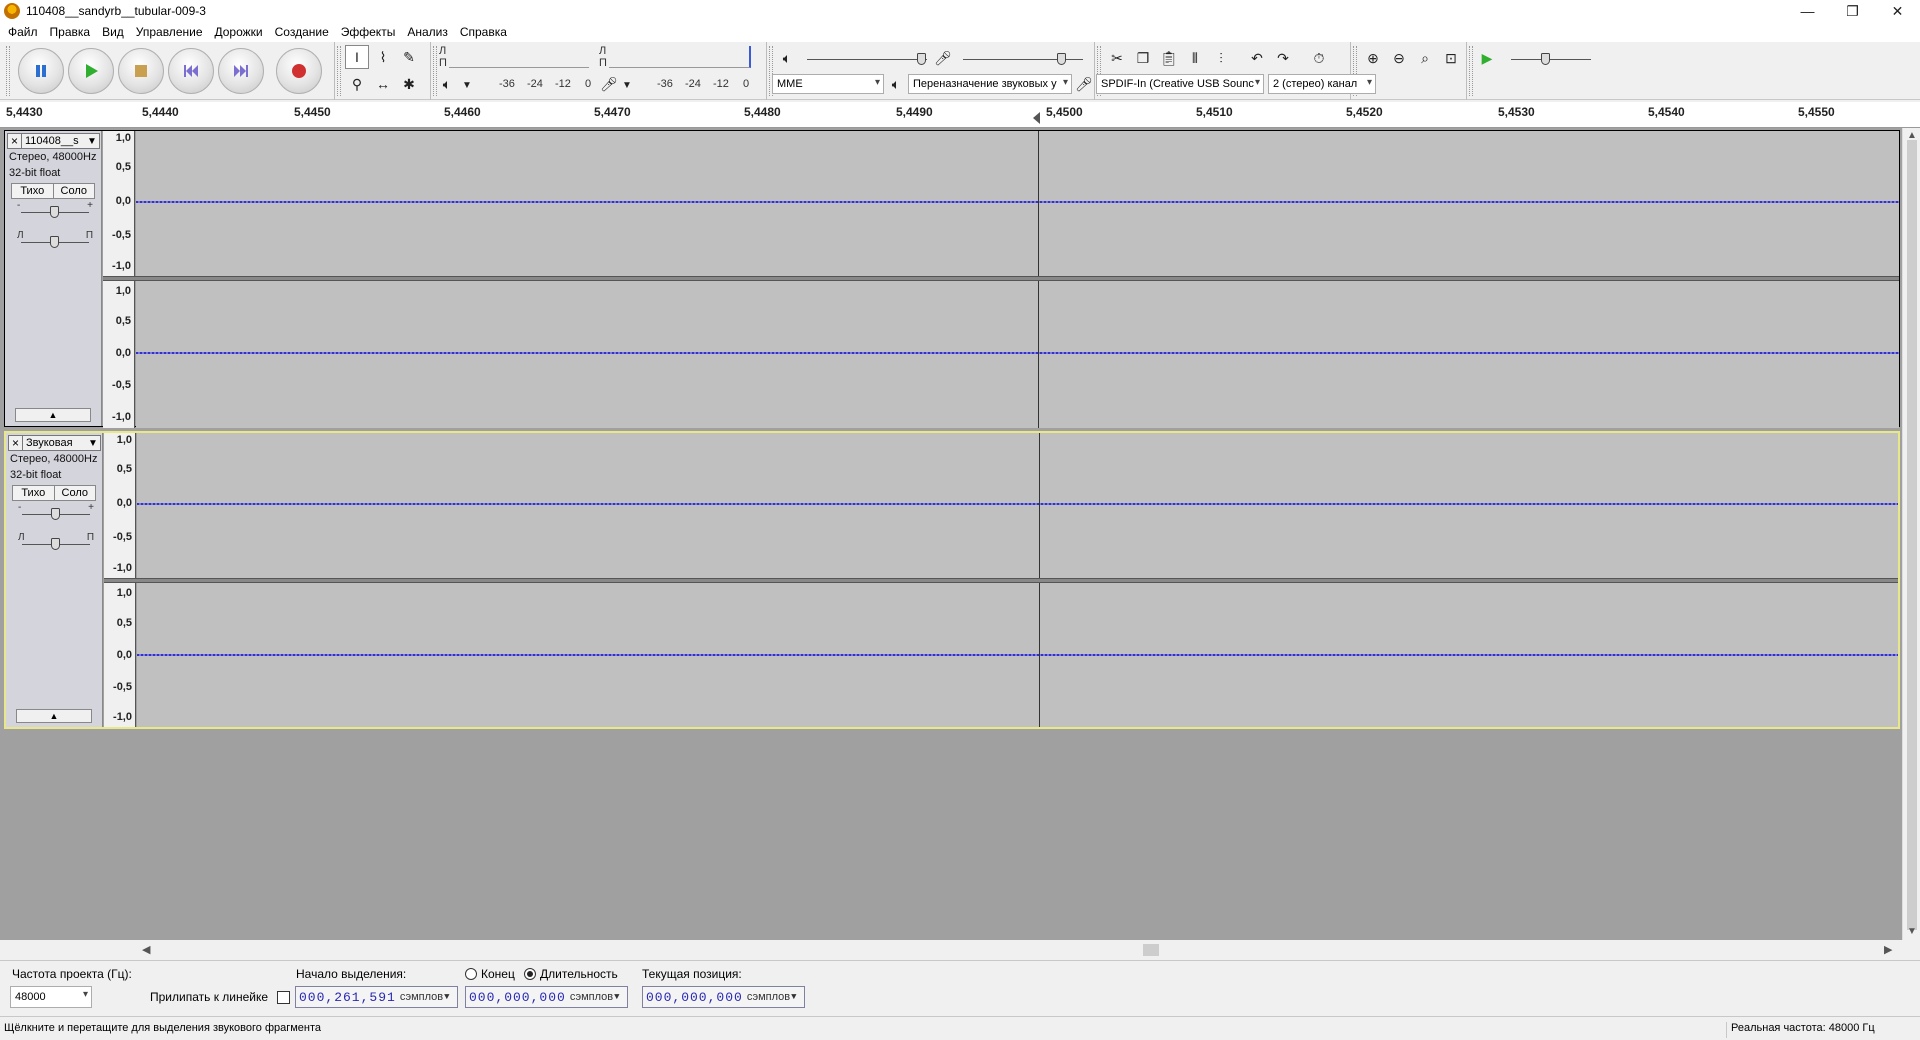 Image resolution: width=1920 pixels, height=1040 pixels. What do you see at coordinates (1319, 58) in the screenshot?
I see `sync-lock-icon: ⏱` at bounding box center [1319, 58].